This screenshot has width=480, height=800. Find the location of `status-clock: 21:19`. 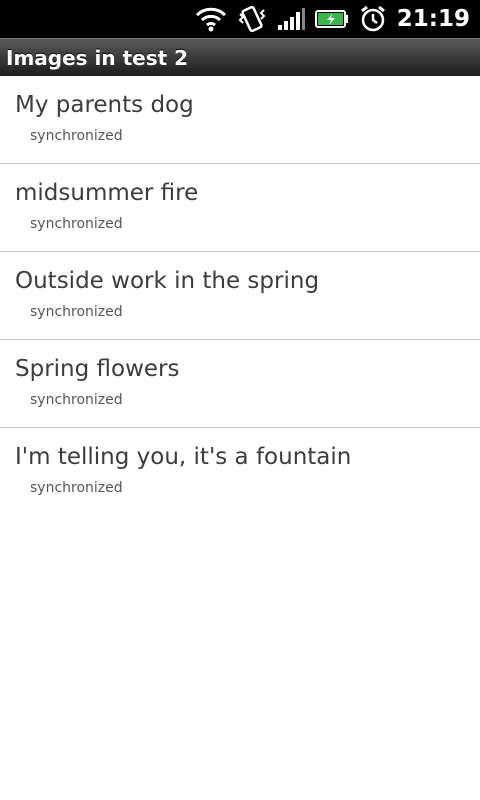

status-clock: 21:19 is located at coordinates (433, 19).